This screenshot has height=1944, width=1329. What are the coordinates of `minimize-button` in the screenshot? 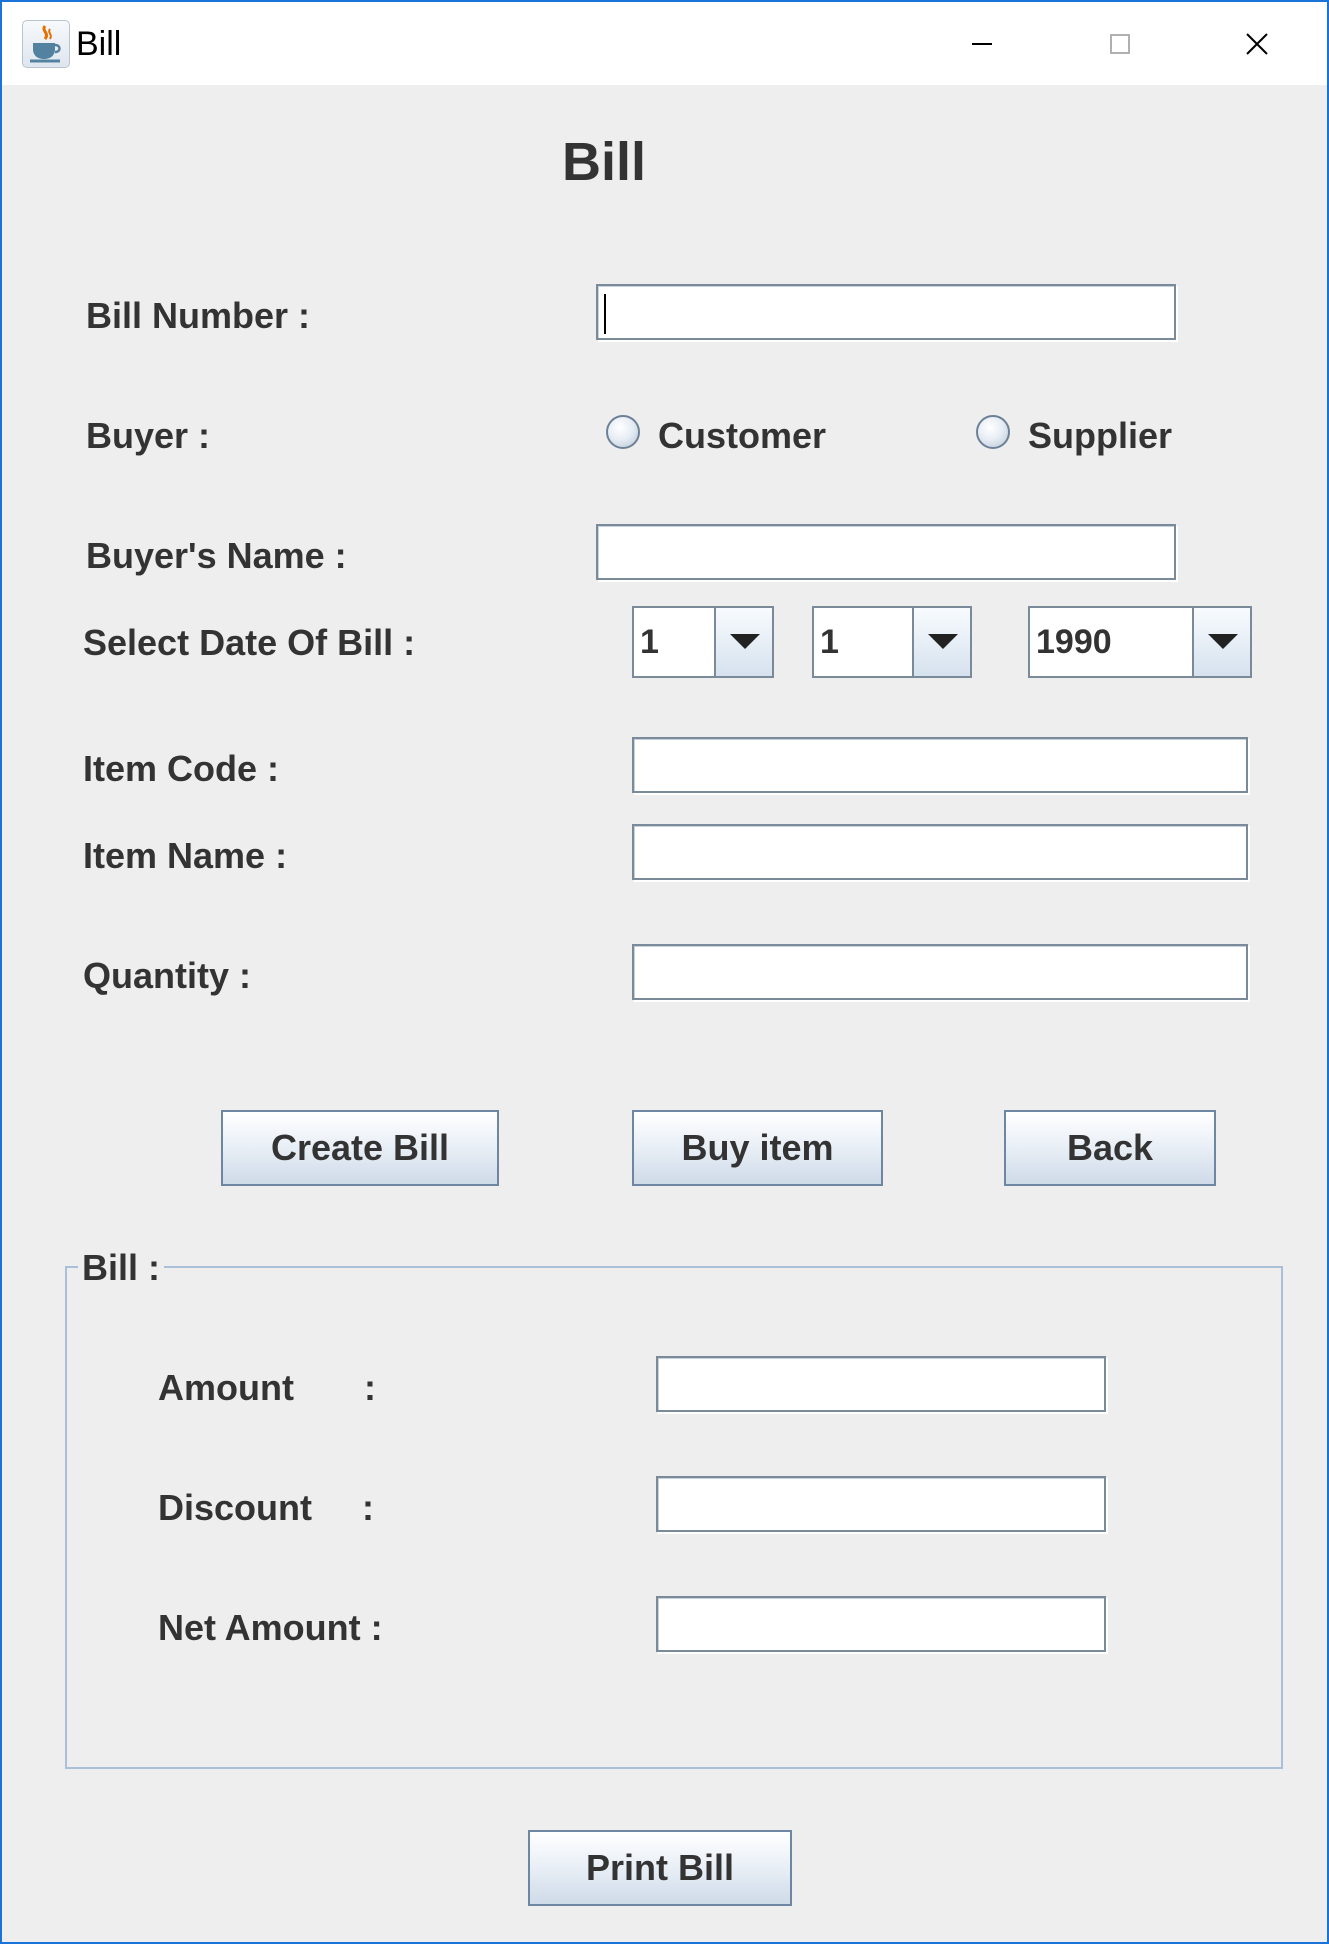 It's located at (982, 42).